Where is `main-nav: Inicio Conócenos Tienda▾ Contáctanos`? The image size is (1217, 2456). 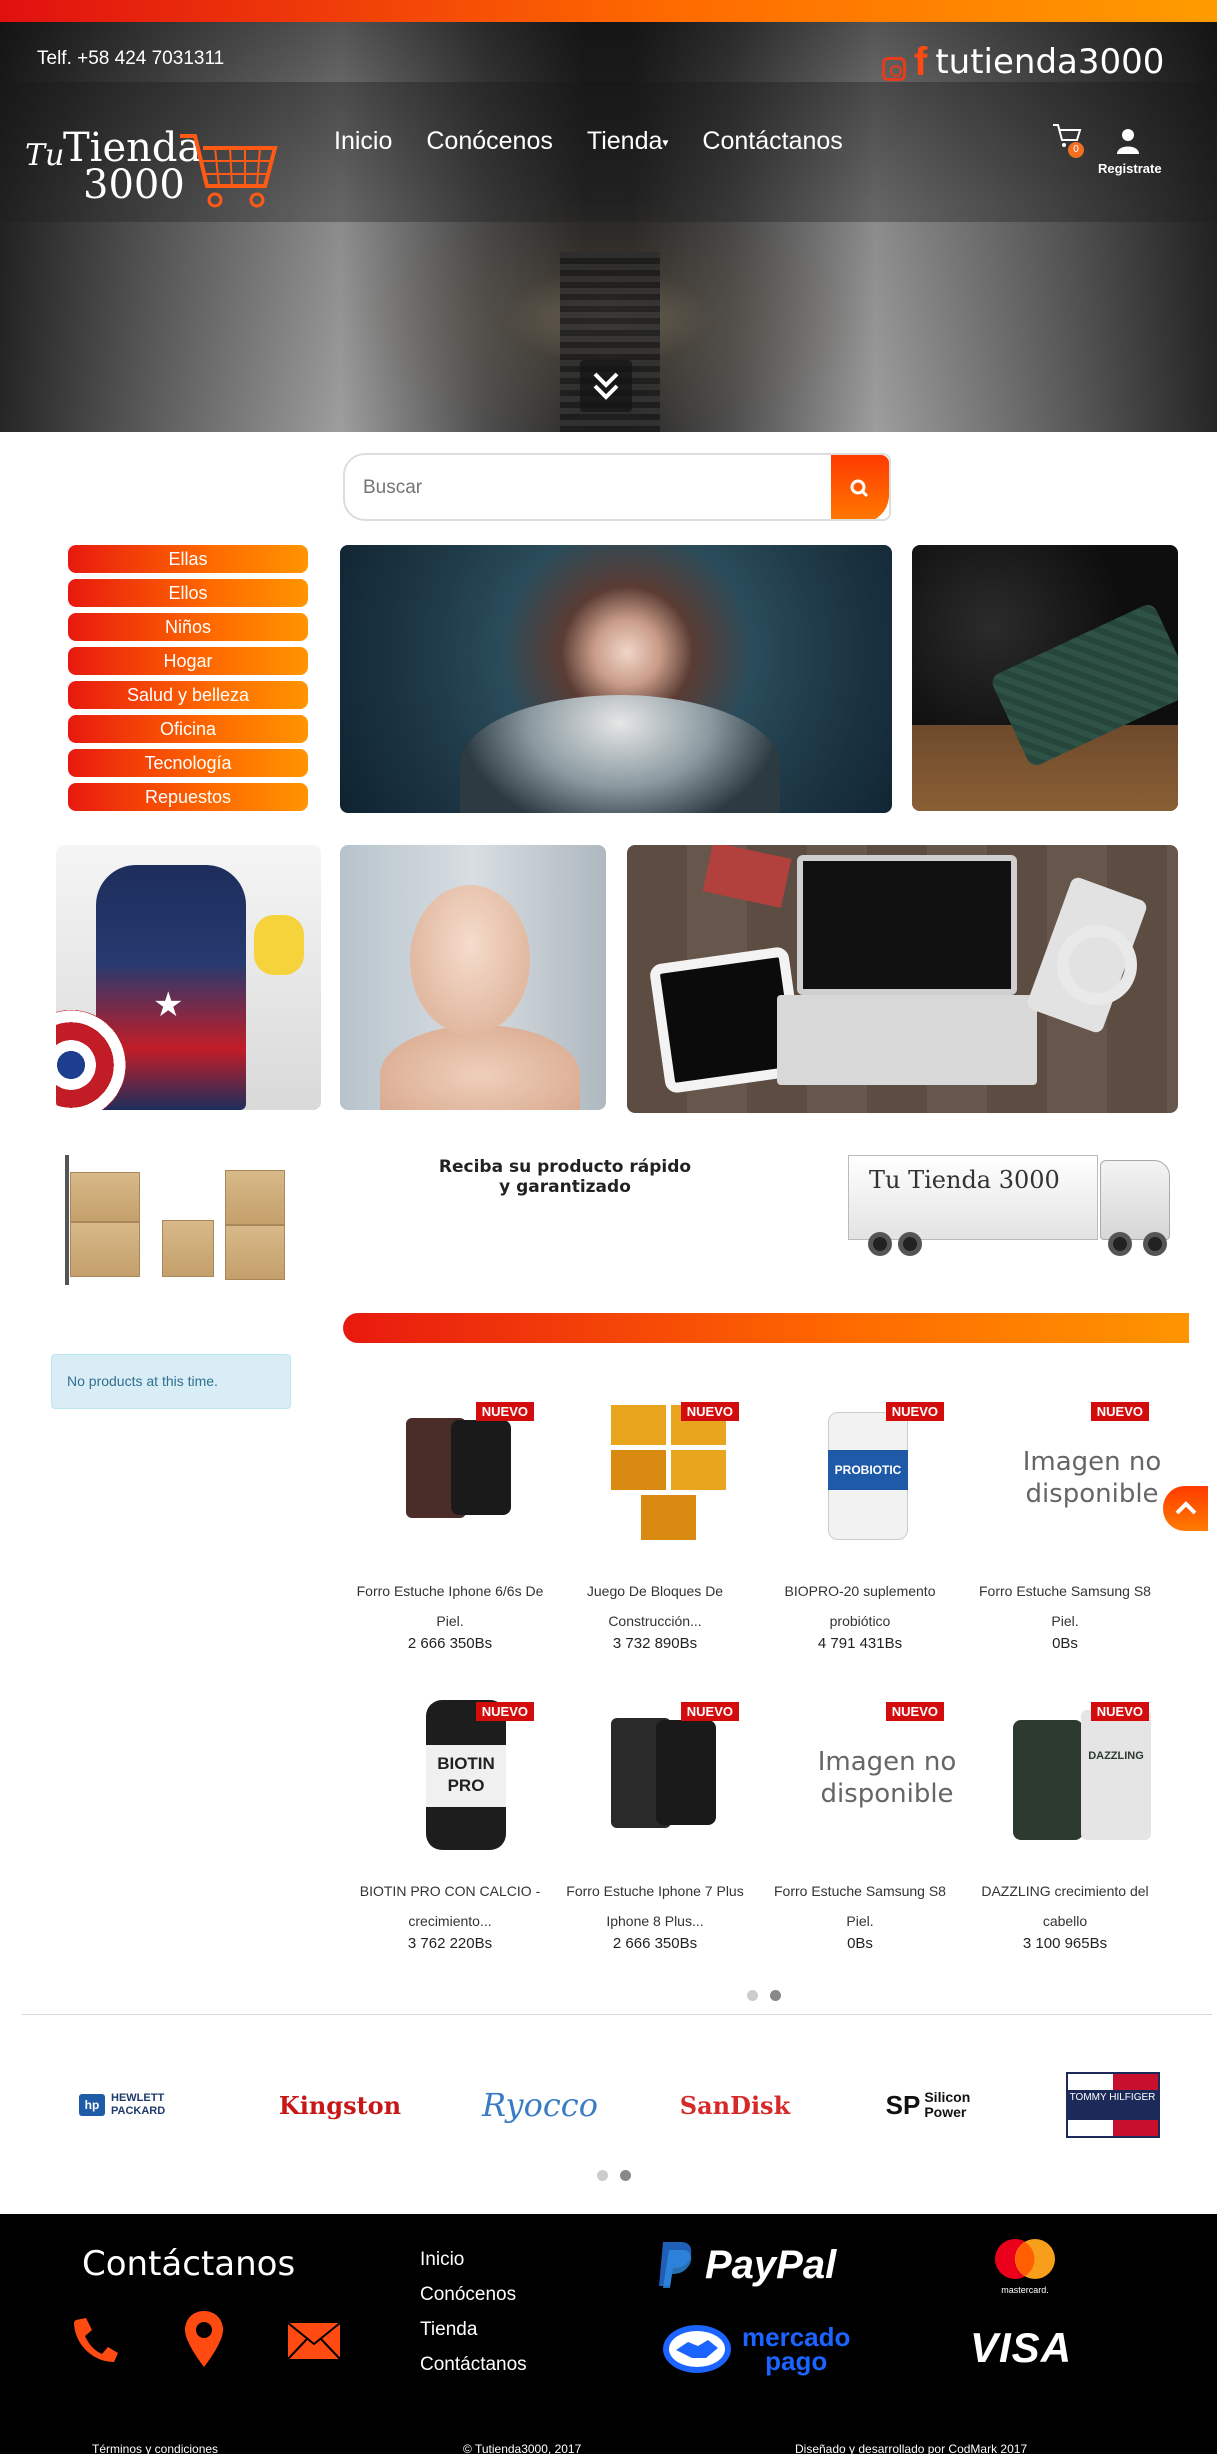 main-nav: Inicio Conócenos Tienda▾ Contáctanos is located at coordinates (605, 141).